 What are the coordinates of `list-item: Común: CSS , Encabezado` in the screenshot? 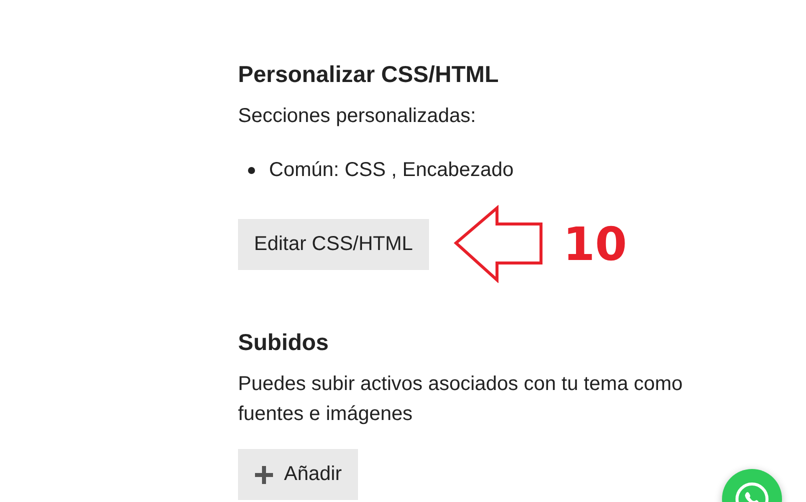 It's located at (391, 170).